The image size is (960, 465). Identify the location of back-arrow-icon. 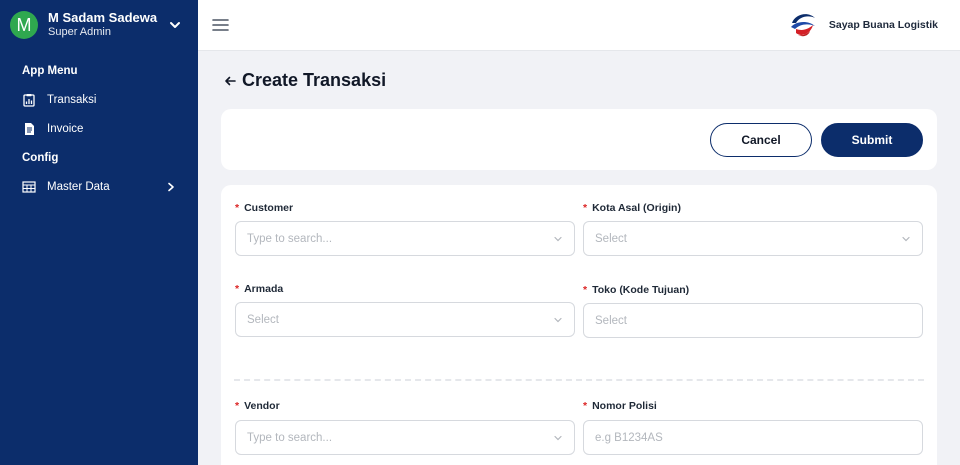
(230, 81).